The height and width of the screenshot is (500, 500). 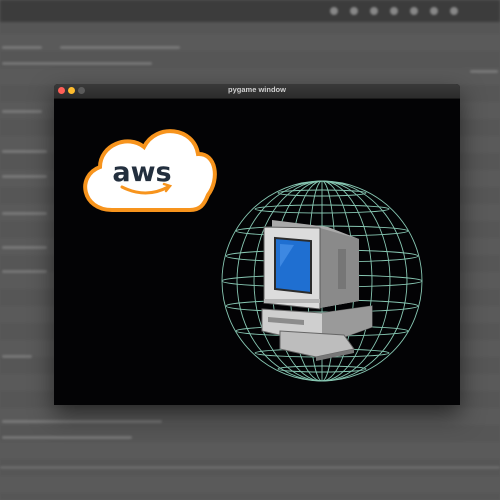 What do you see at coordinates (317, 290) in the screenshot?
I see `computer-icon` at bounding box center [317, 290].